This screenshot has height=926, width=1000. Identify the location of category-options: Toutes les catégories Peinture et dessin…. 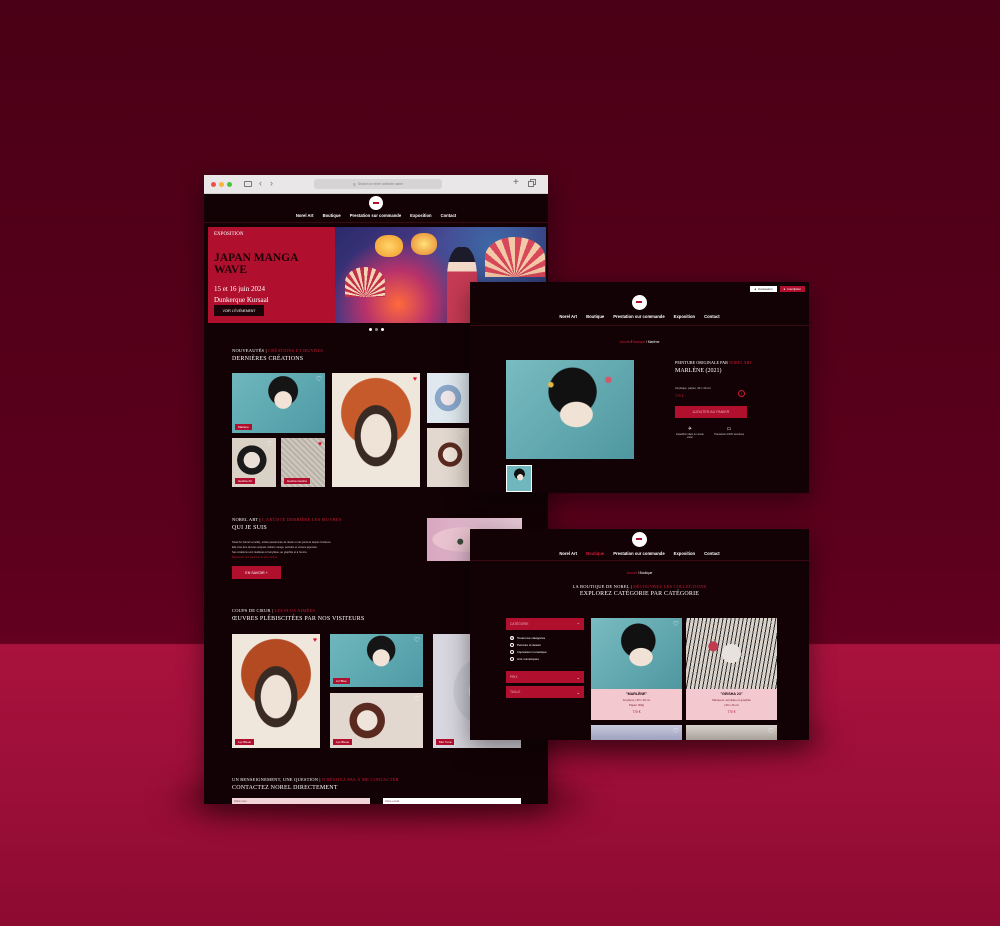
(528, 648).